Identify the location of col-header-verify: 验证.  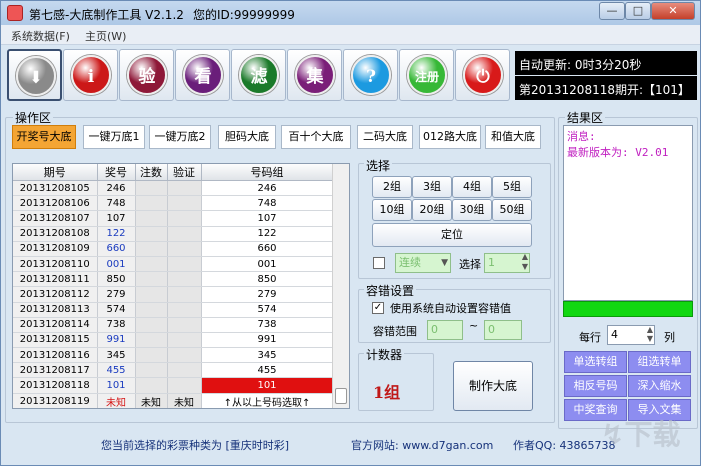
(184, 172).